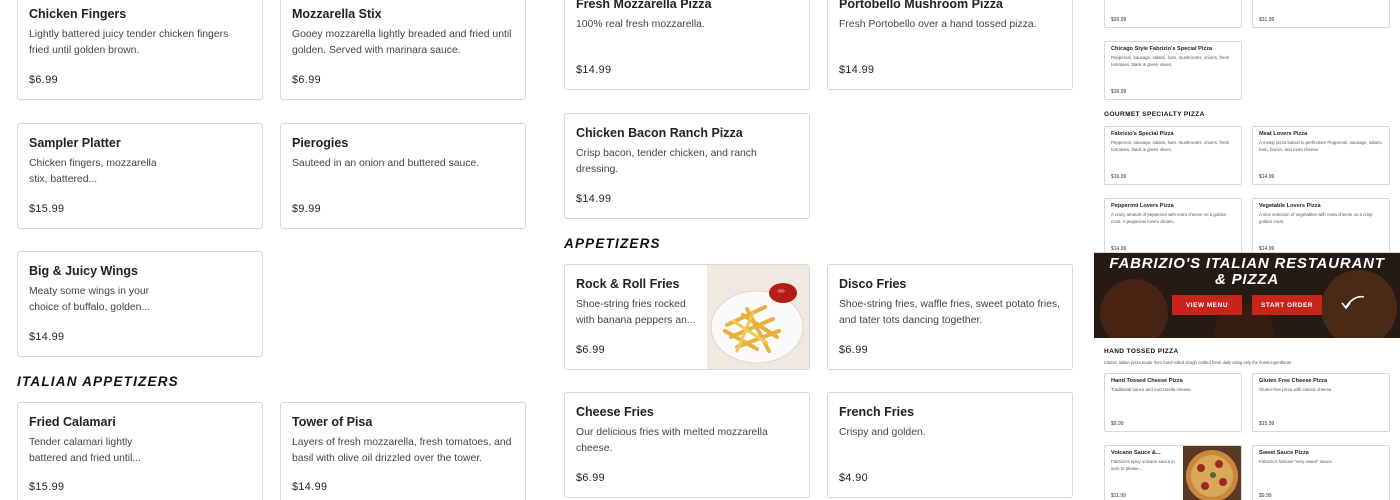 This screenshot has width=1400, height=500. What do you see at coordinates (921, 5) in the screenshot?
I see `item-title: Portobello Mushroom Pizza` at bounding box center [921, 5].